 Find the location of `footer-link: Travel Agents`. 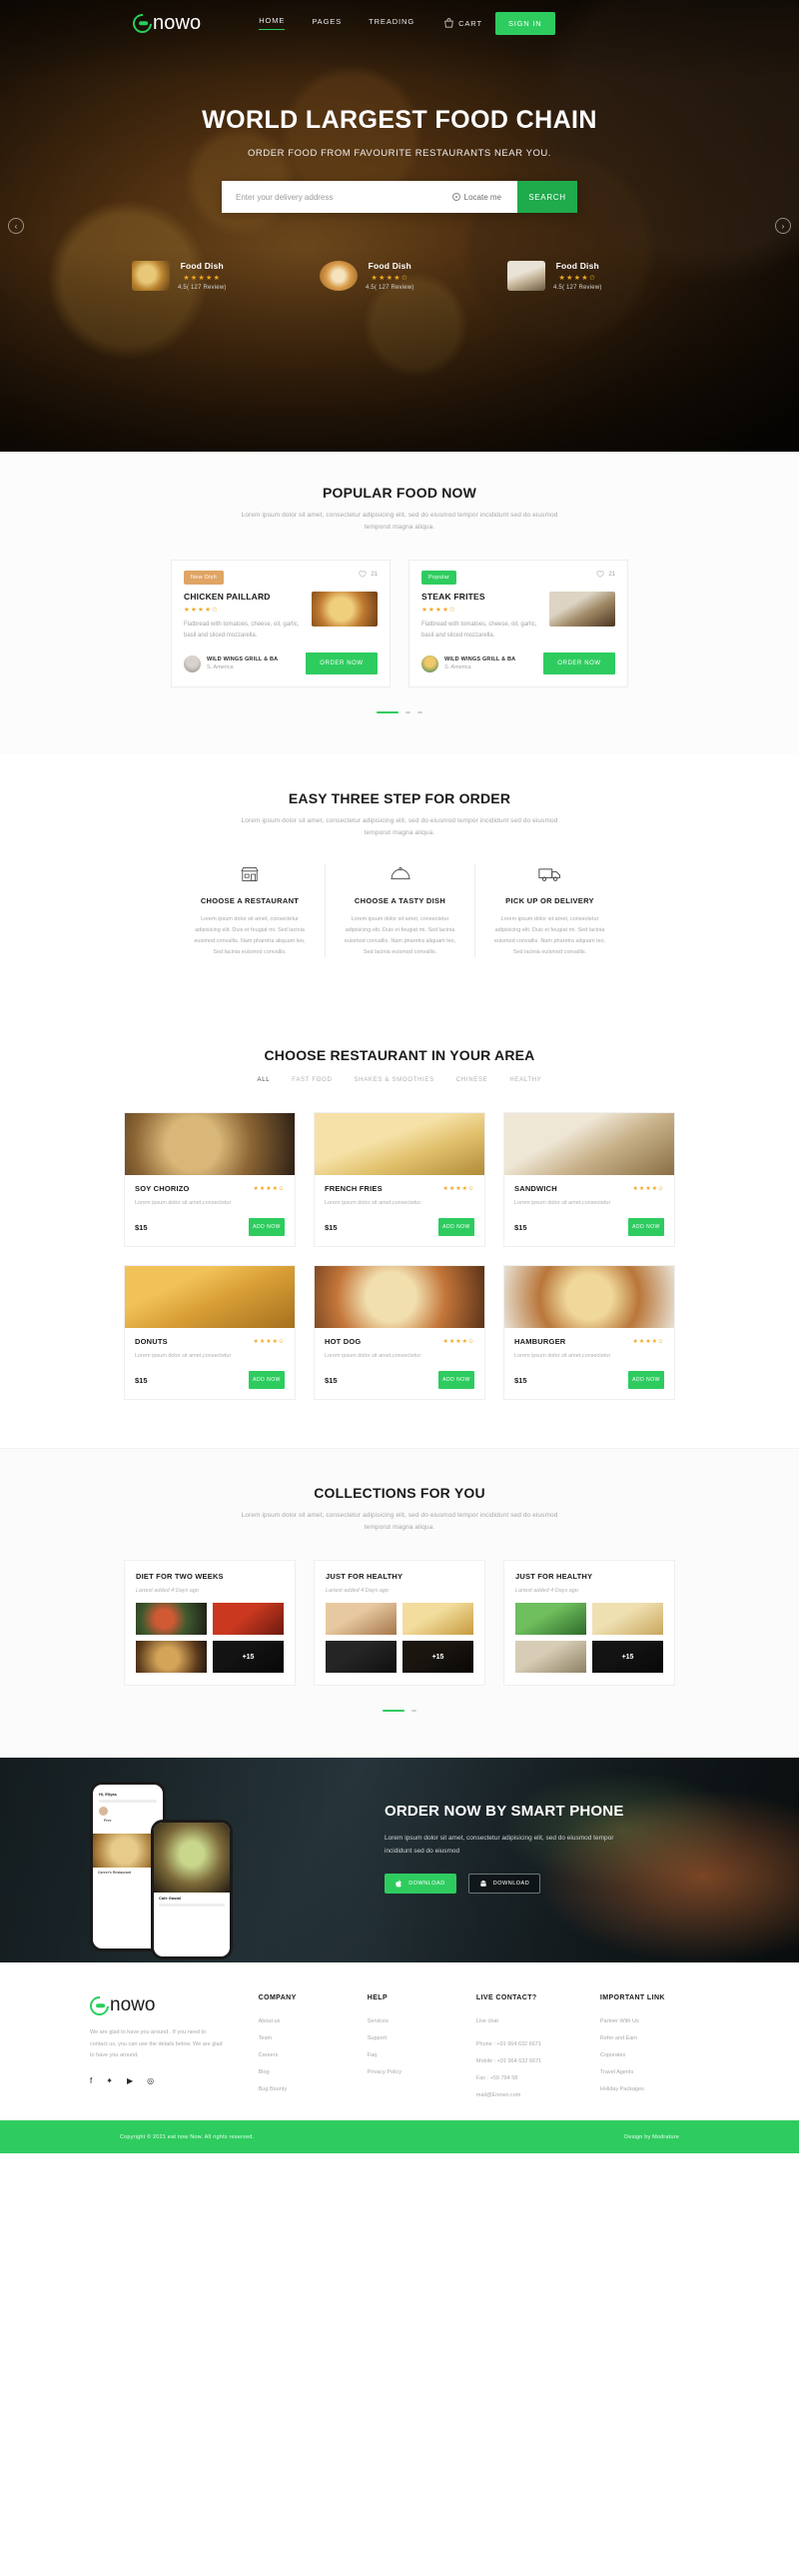

footer-link: Travel Agents is located at coordinates (654, 2072).